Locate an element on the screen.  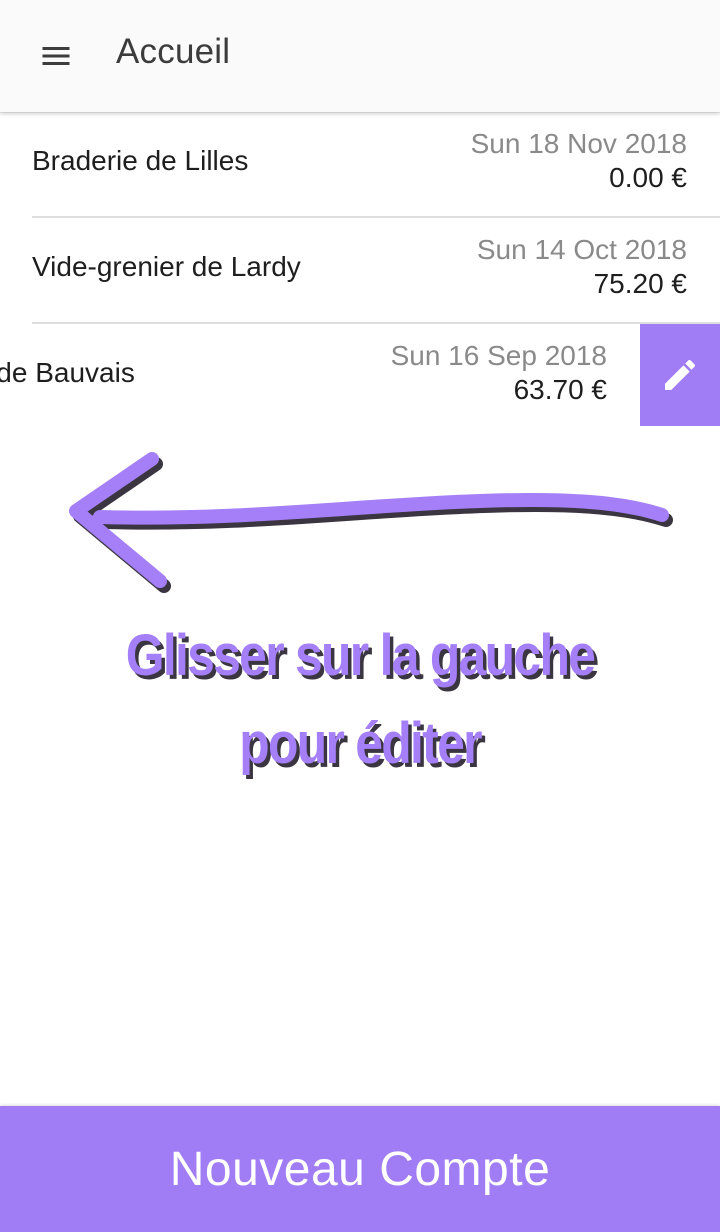
account-amount: 75.20 € is located at coordinates (640, 283).